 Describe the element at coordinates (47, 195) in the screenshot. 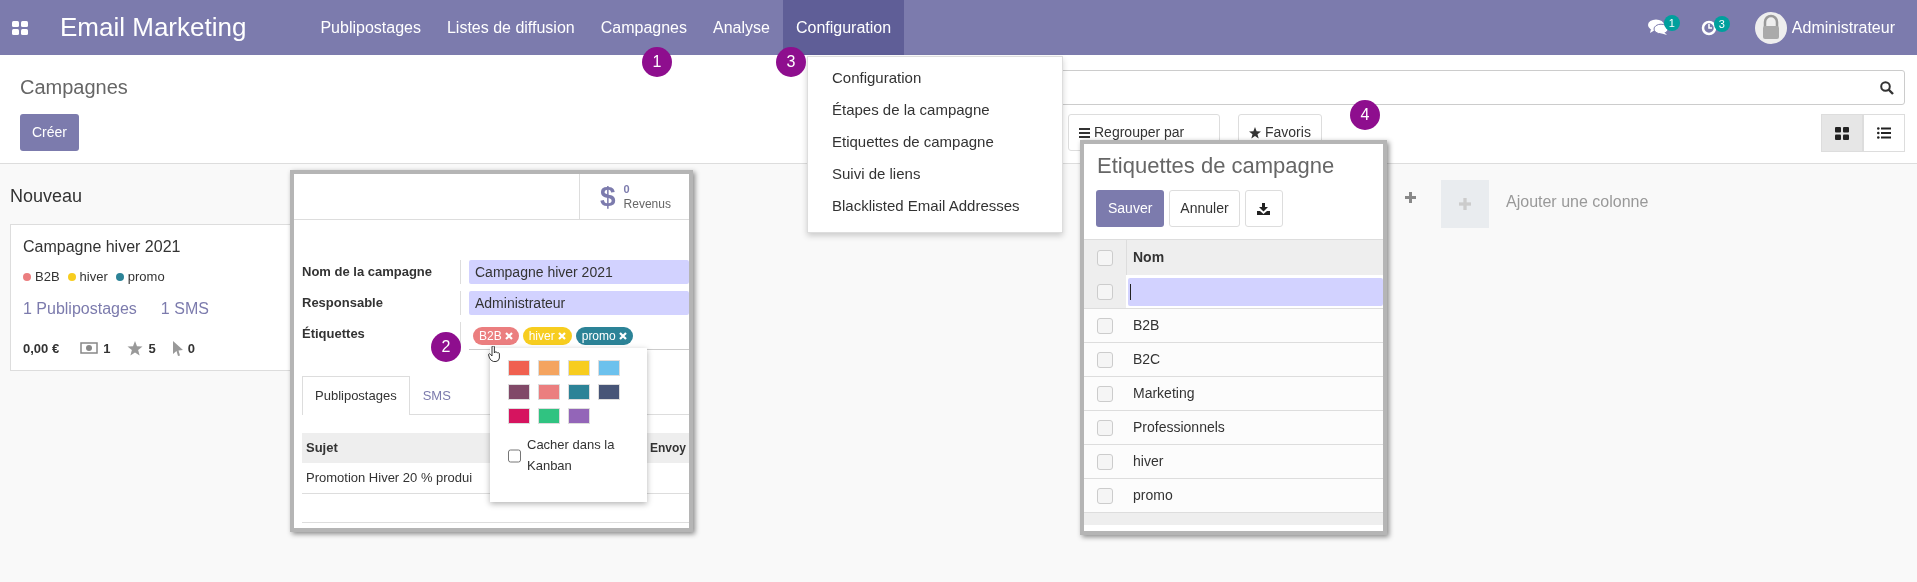

I see `column-title: Nouveau` at that location.